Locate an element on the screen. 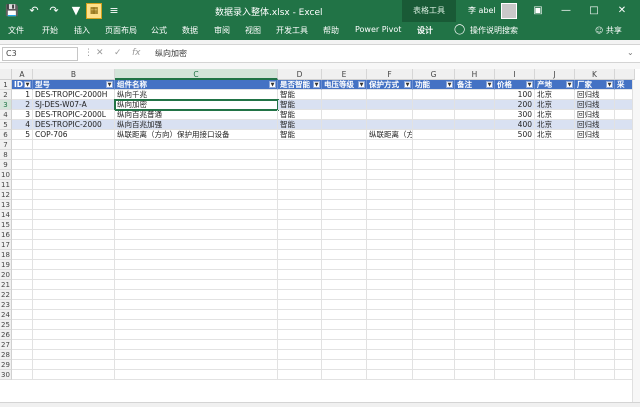  formula-input: 纵向加密 is located at coordinates (391, 54).